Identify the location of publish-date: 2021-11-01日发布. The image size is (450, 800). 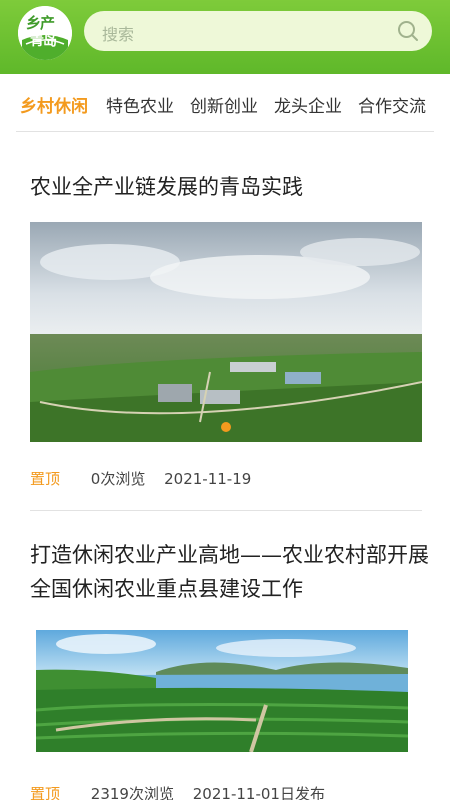
(258, 792).